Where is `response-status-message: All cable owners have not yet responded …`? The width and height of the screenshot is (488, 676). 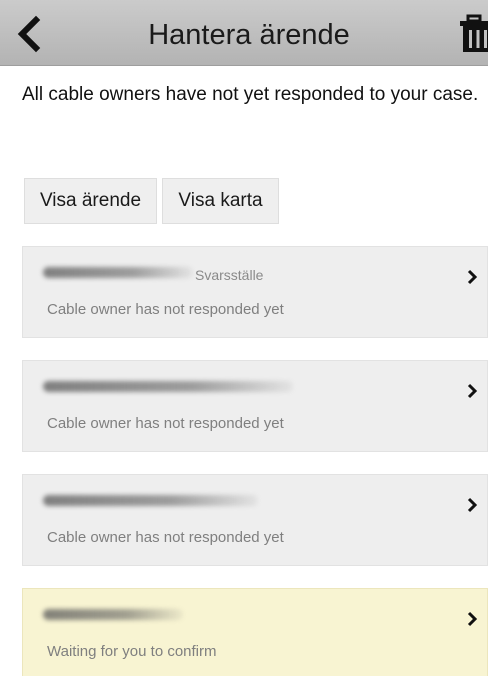
response-status-message: All cable owners have not yet responded … is located at coordinates (250, 94).